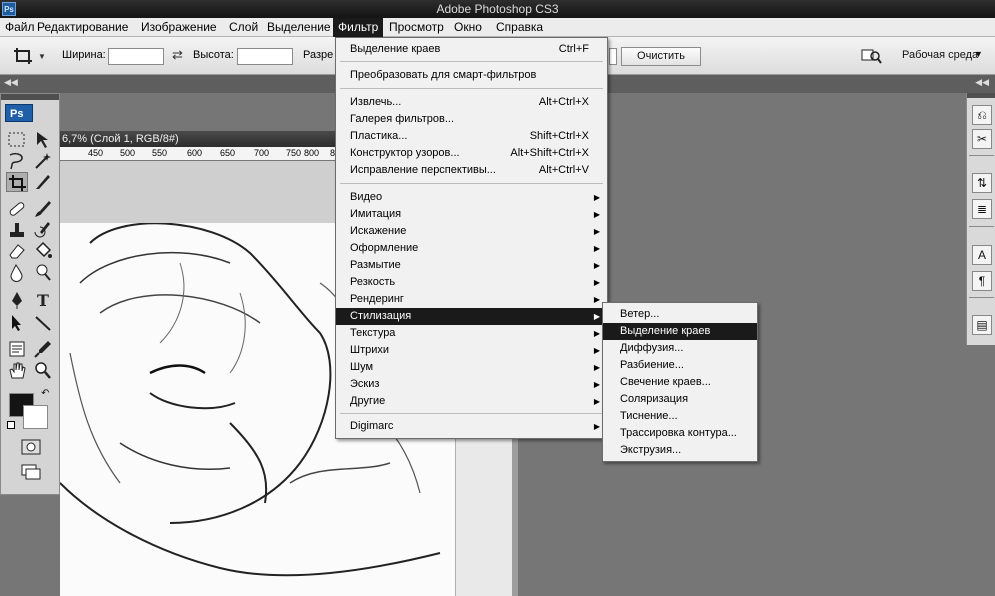 Image resolution: width=995 pixels, height=596 pixels. I want to click on menu-item-blur: Размытие ▶, so click(471, 265).